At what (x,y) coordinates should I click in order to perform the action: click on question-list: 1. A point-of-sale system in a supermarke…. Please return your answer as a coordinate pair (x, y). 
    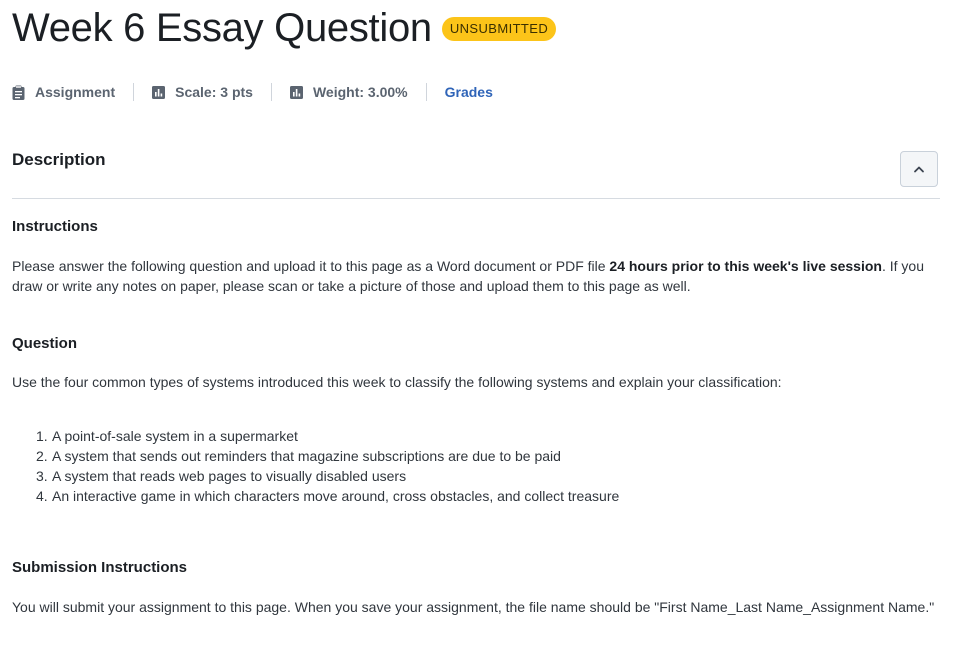
    Looking at the image, I should click on (327, 466).